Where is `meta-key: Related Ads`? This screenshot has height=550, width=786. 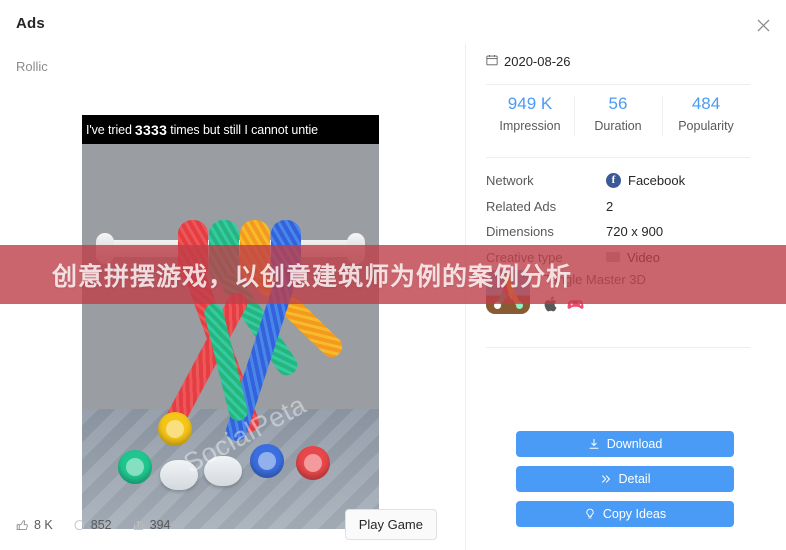 meta-key: Related Ads is located at coordinates (521, 206).